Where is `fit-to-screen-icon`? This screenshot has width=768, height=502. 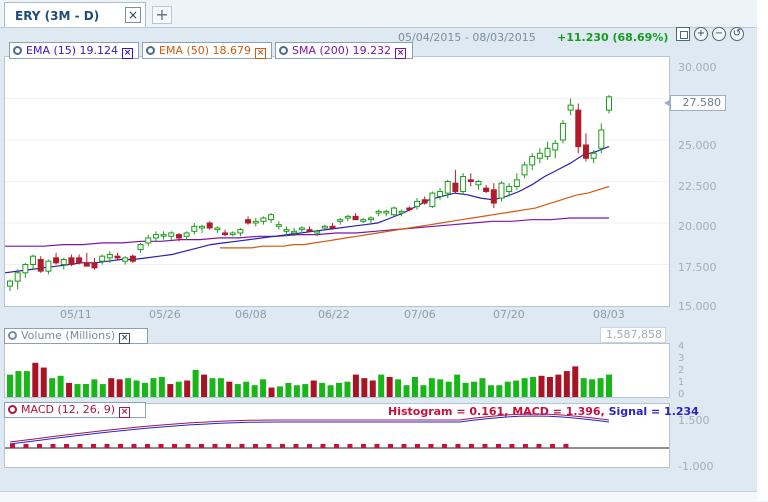
fit-to-screen-icon is located at coordinates (683, 34).